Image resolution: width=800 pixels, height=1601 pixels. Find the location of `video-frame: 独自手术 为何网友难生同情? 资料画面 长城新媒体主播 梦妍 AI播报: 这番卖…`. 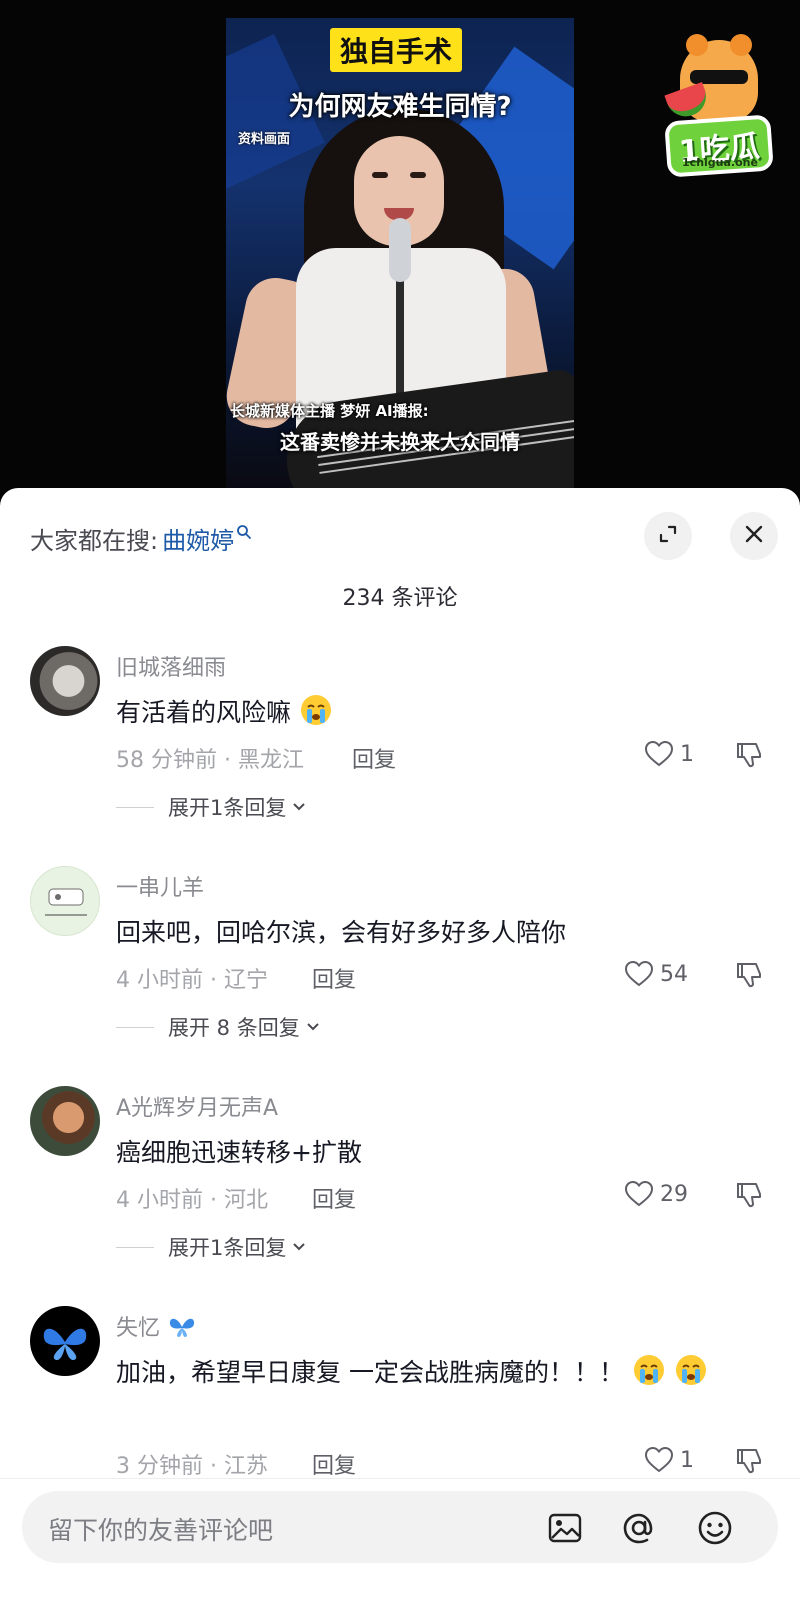

video-frame: 独自手术 为何网友难生同情? 资料画面 长城新媒体主播 梦妍 AI播报: 这番卖… is located at coordinates (400, 253).